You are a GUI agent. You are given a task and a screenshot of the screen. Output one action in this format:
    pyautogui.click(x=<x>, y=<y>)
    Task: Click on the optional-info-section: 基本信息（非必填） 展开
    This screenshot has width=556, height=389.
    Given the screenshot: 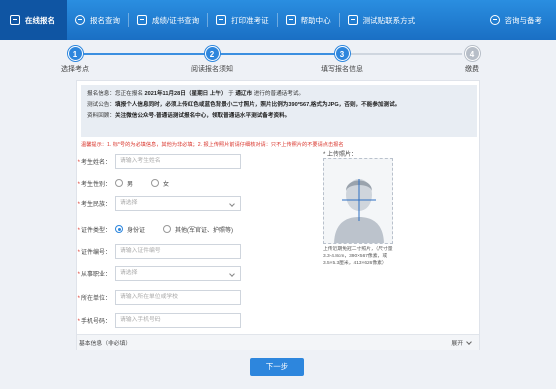 What is the action you would take?
    pyautogui.click(x=278, y=342)
    